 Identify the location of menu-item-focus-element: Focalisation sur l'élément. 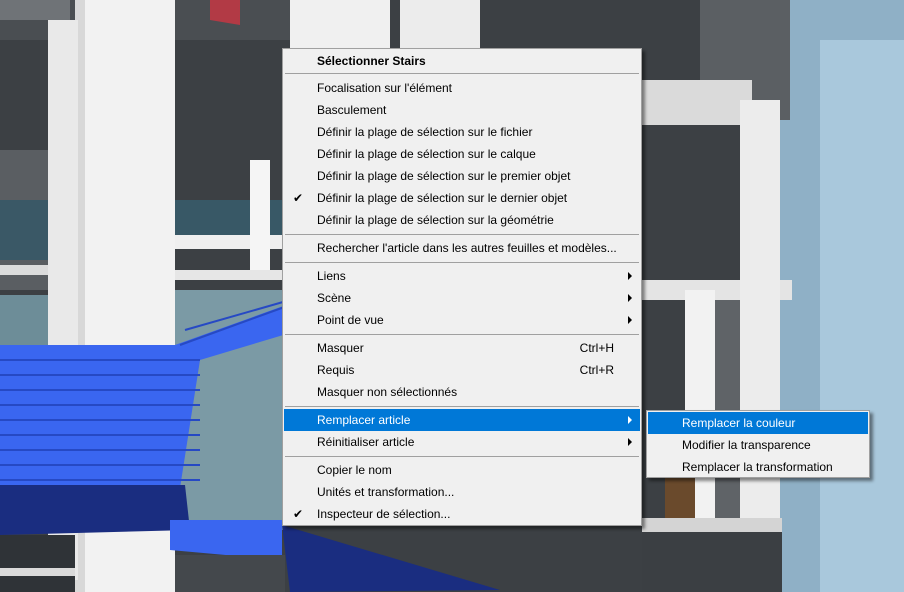
(462, 88).